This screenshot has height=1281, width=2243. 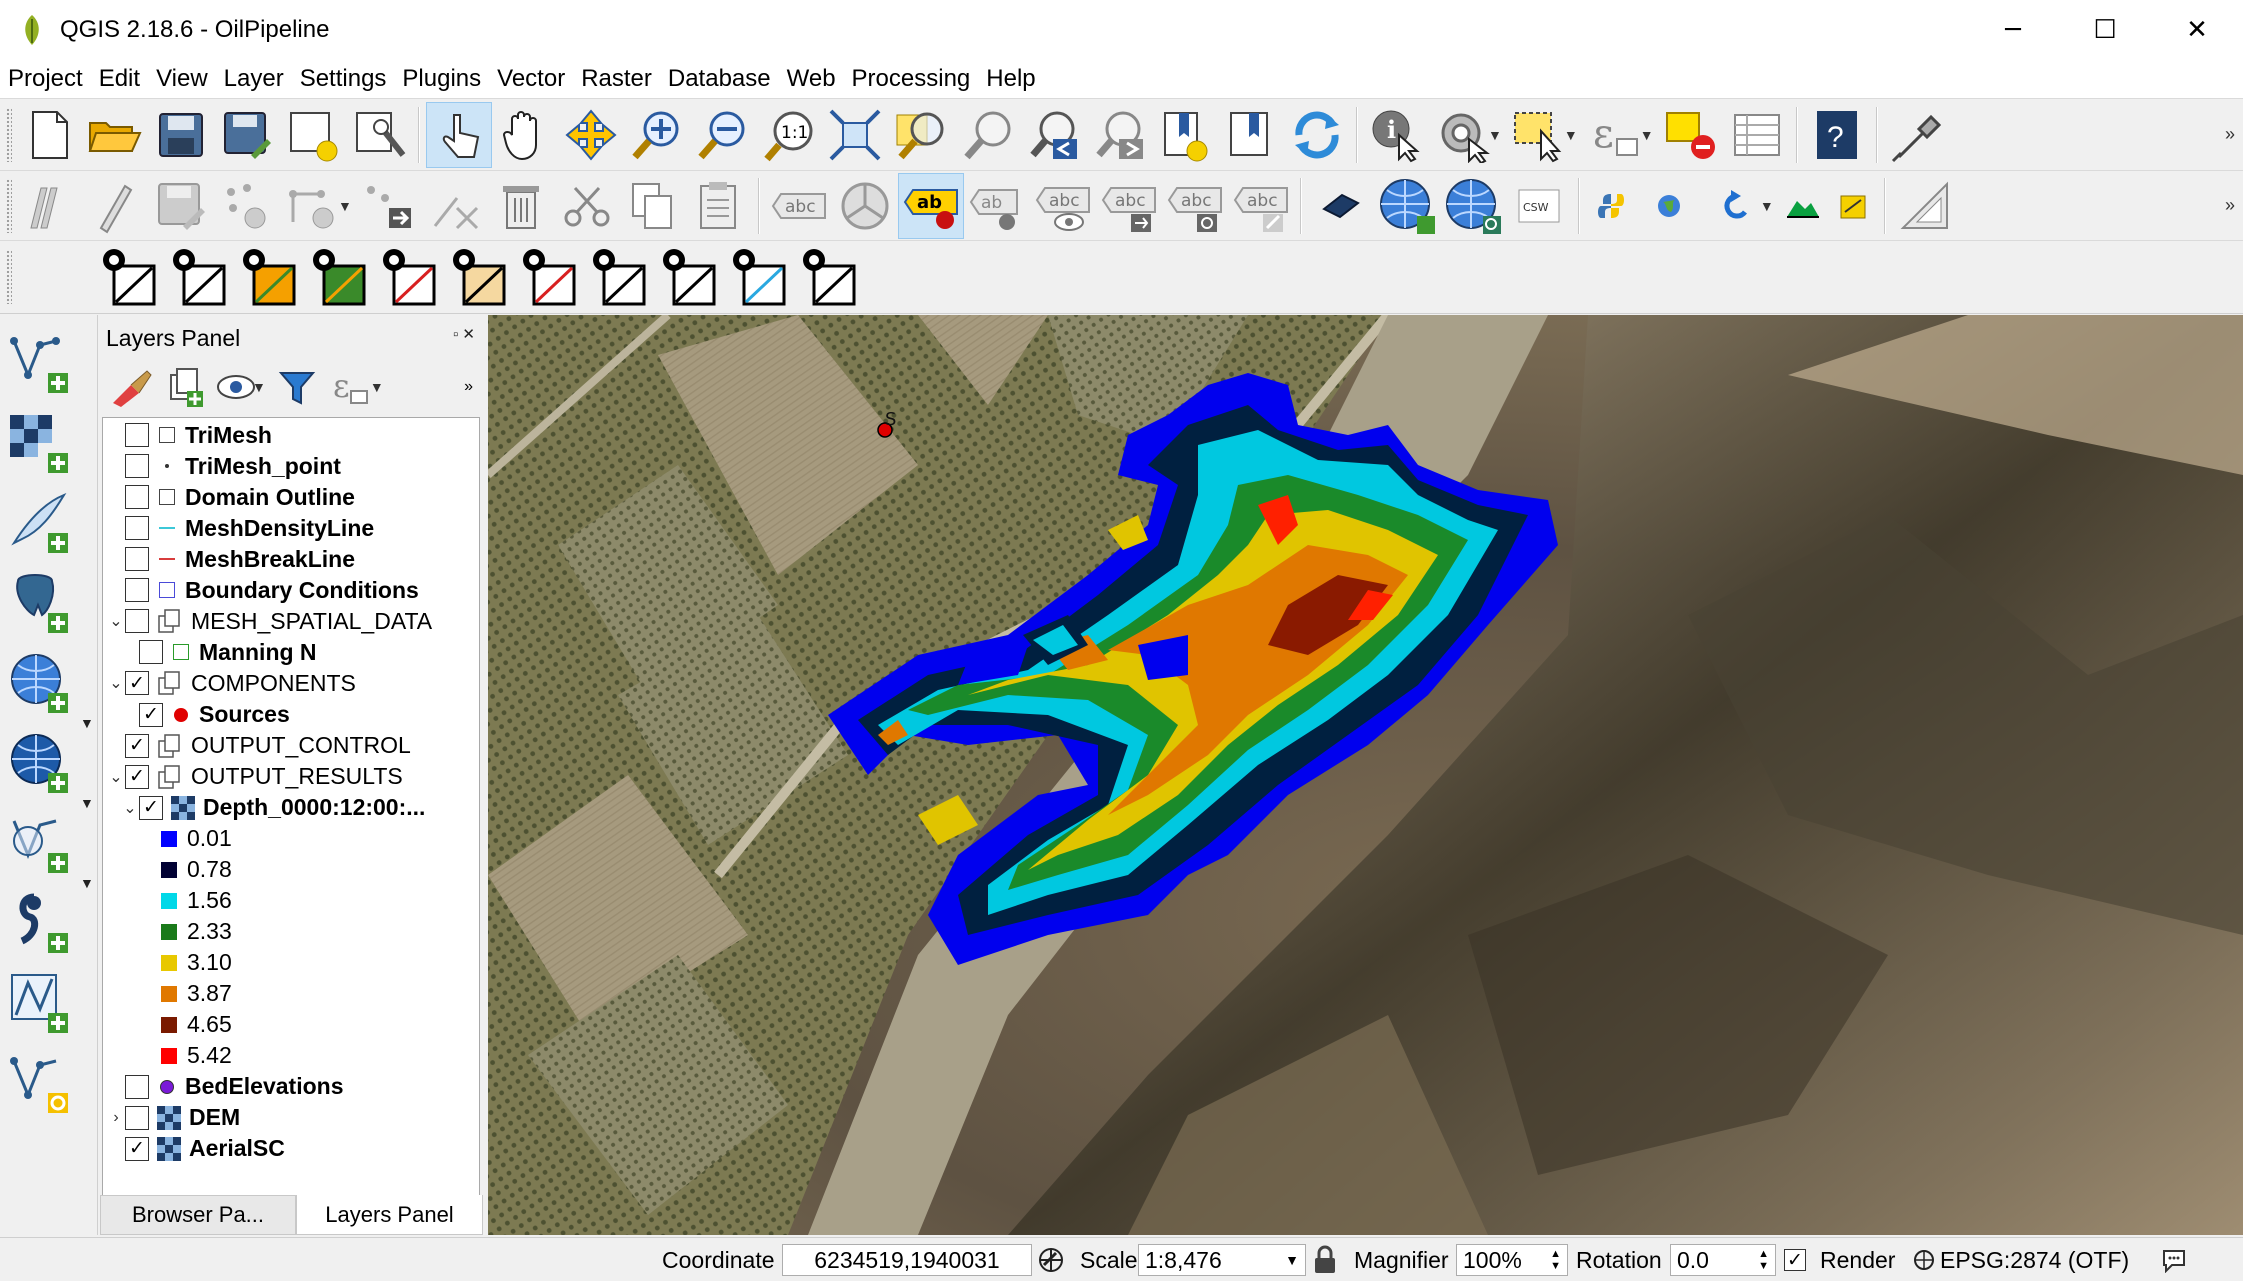 I want to click on undo-icon, so click(x=1735, y=206).